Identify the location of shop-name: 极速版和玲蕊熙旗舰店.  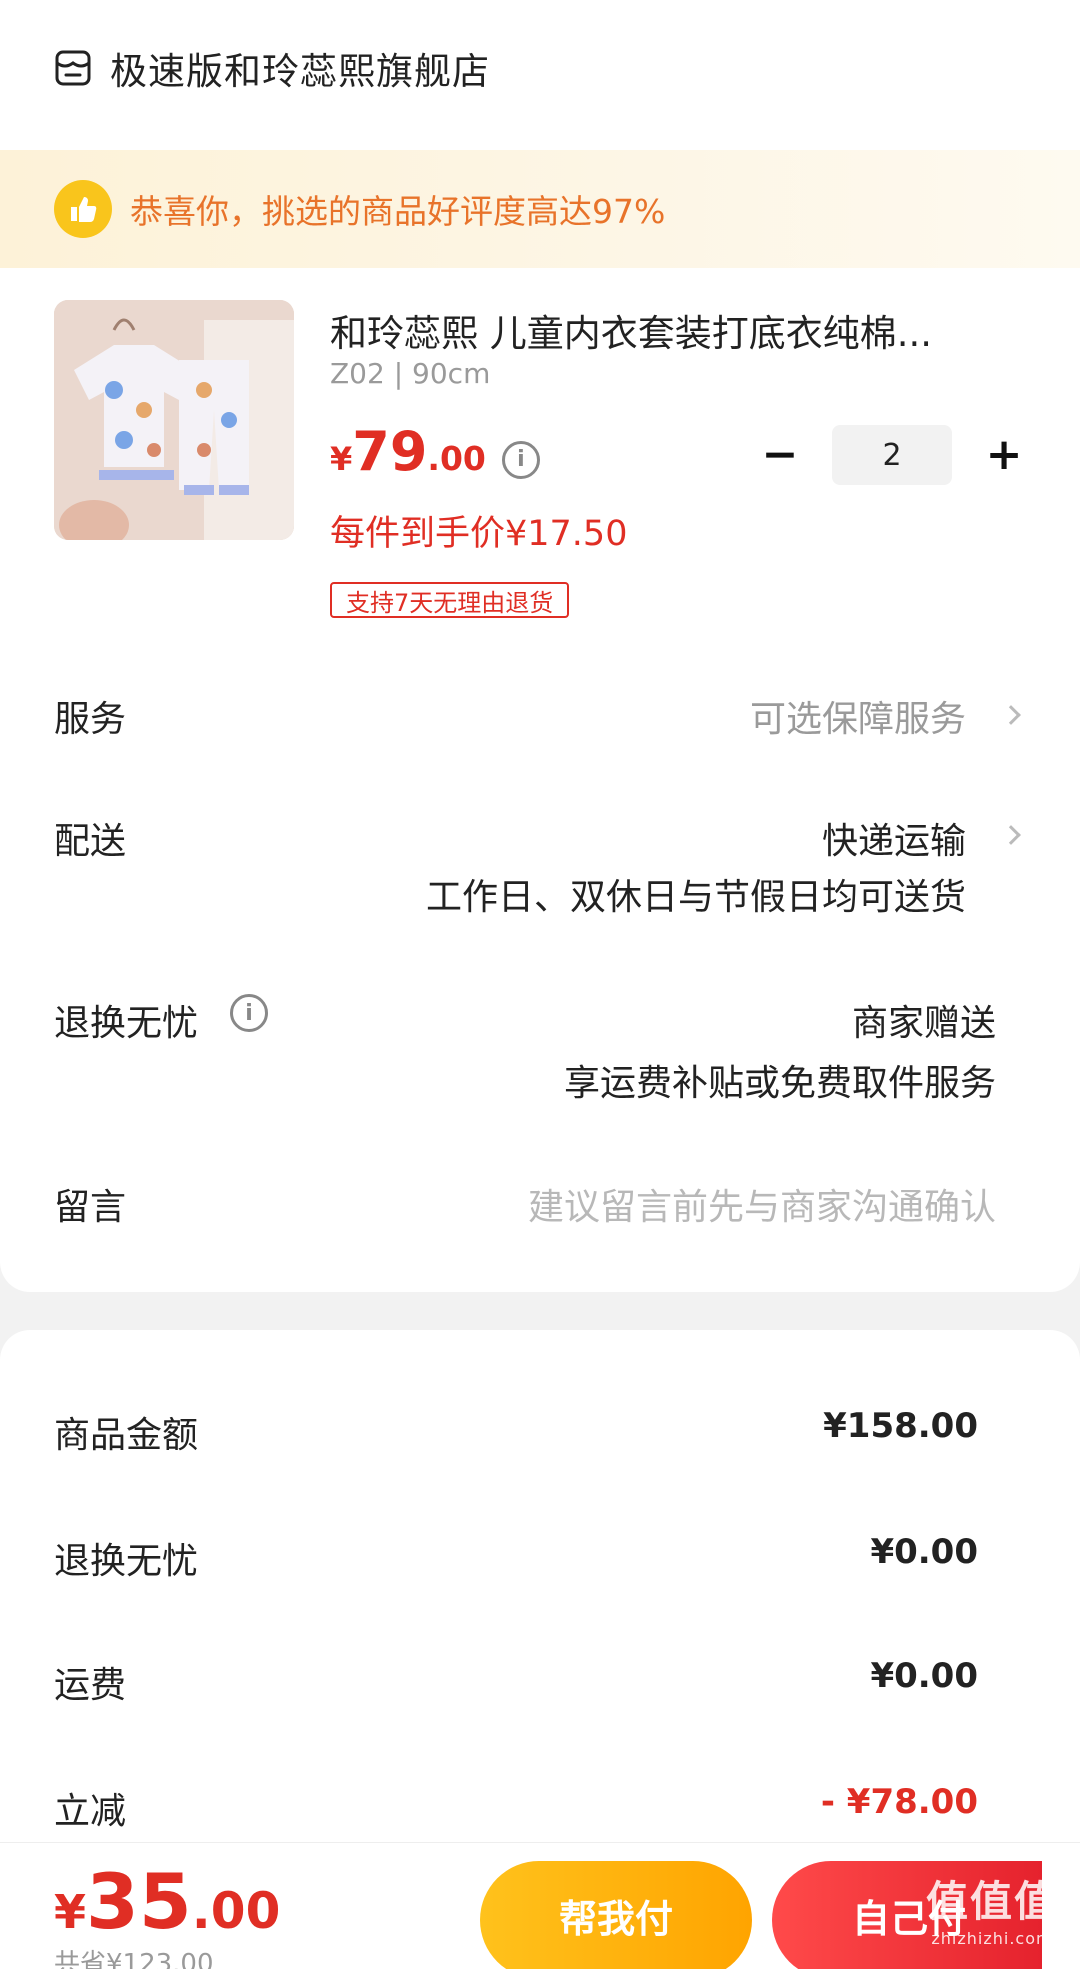
(300, 71).